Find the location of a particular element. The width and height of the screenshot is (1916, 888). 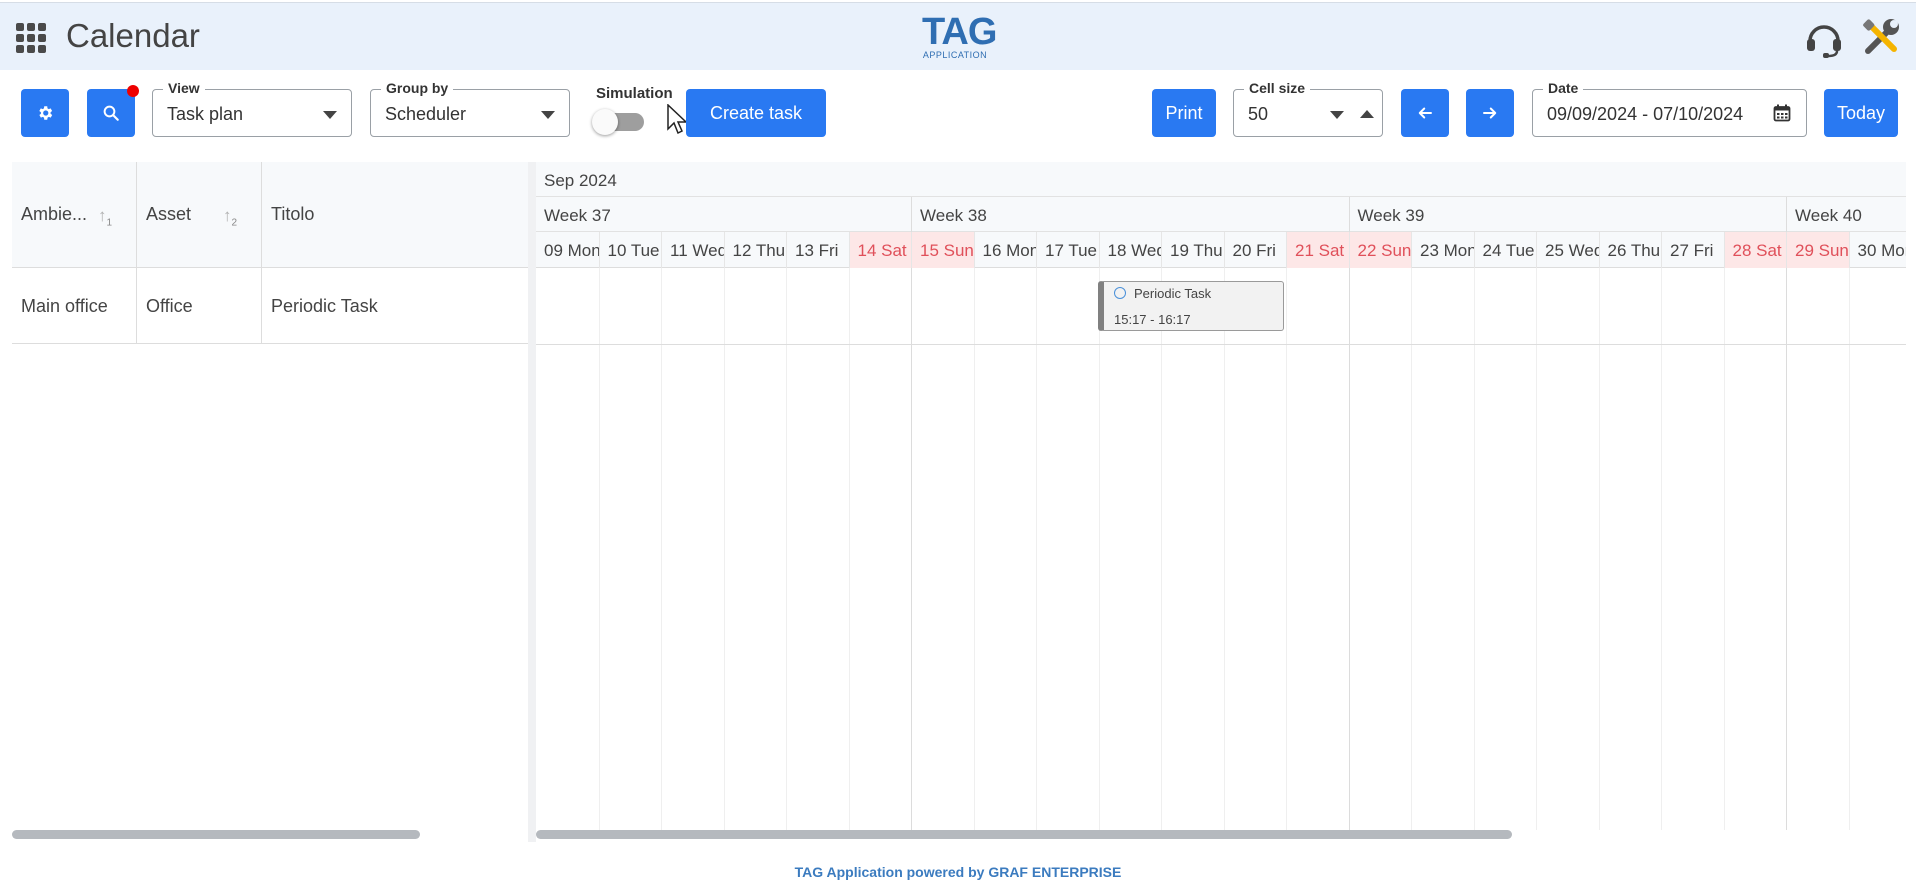

day-label: 09 Mon is located at coordinates (571, 250).